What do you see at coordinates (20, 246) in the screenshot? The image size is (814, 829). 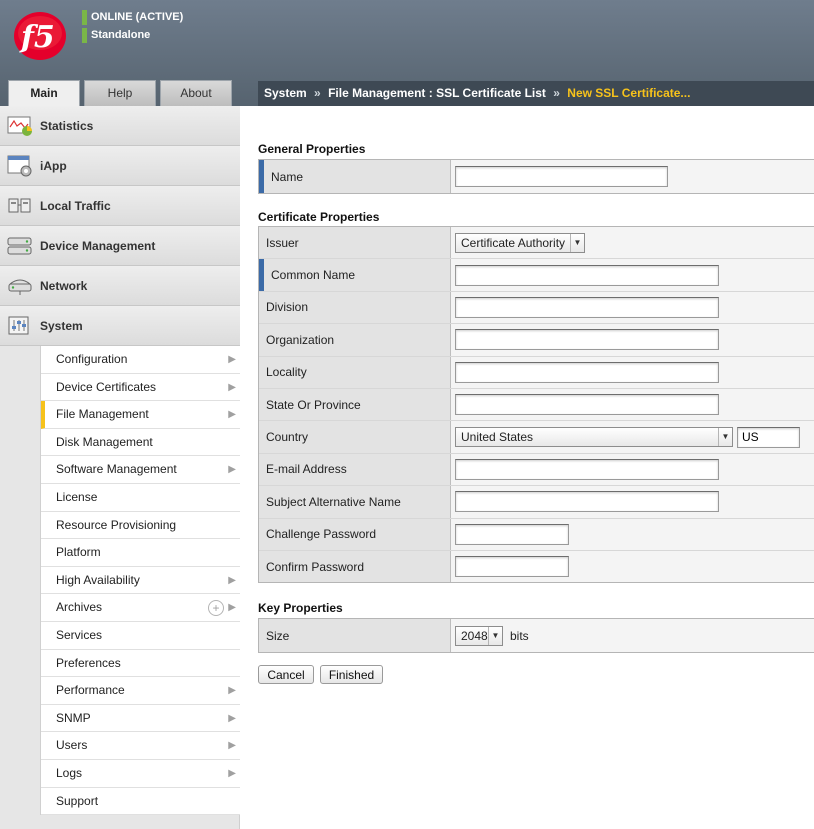 I see `device-management-icon` at bounding box center [20, 246].